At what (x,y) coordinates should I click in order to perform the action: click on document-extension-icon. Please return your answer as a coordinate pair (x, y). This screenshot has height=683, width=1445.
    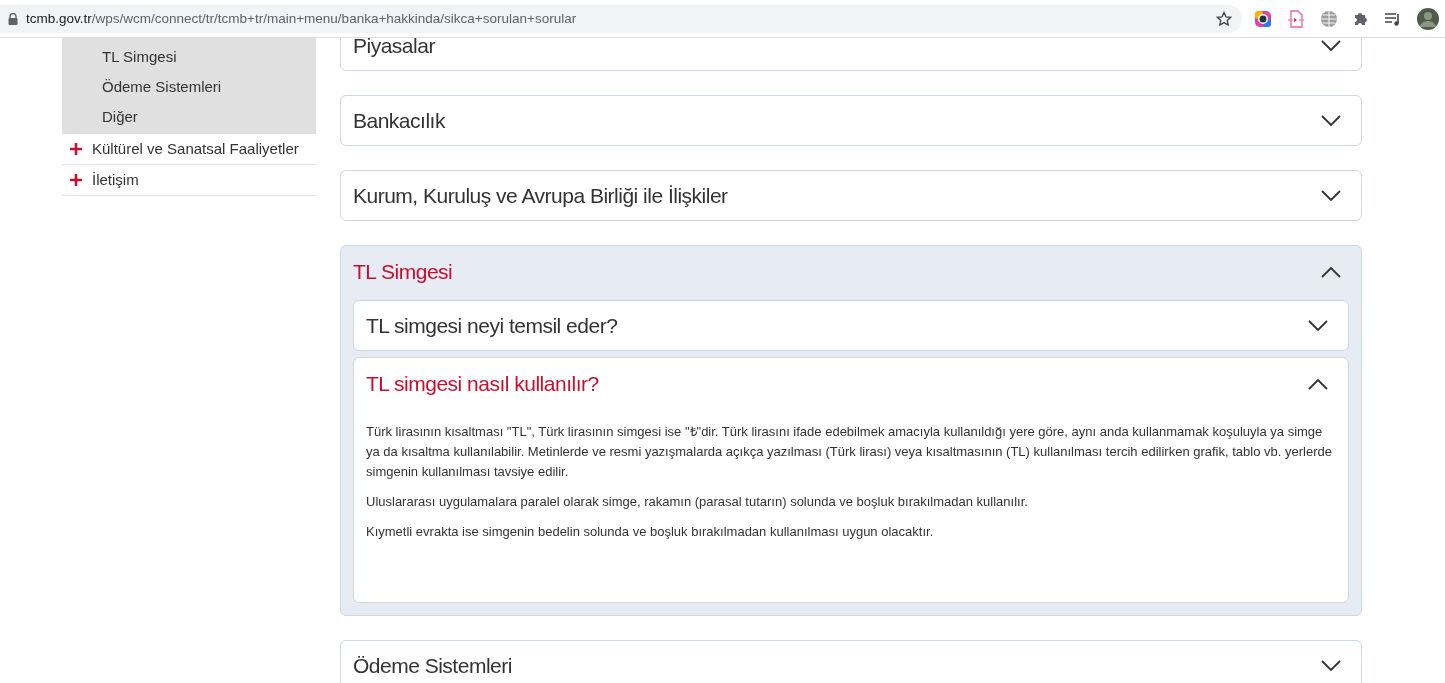
    Looking at the image, I should click on (1296, 18).